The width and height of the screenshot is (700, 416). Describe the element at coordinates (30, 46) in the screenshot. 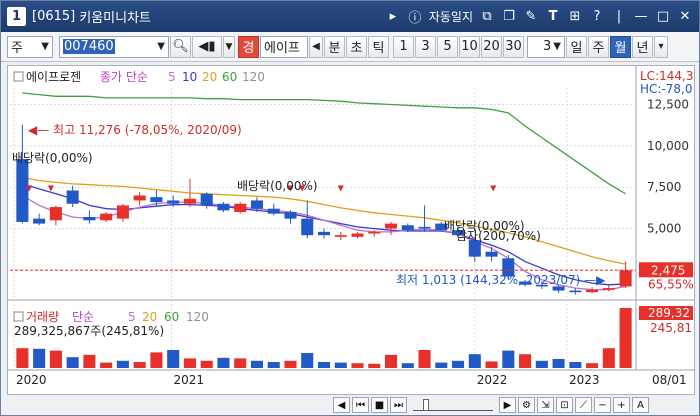

I see `market-select: 주 ▼` at that location.